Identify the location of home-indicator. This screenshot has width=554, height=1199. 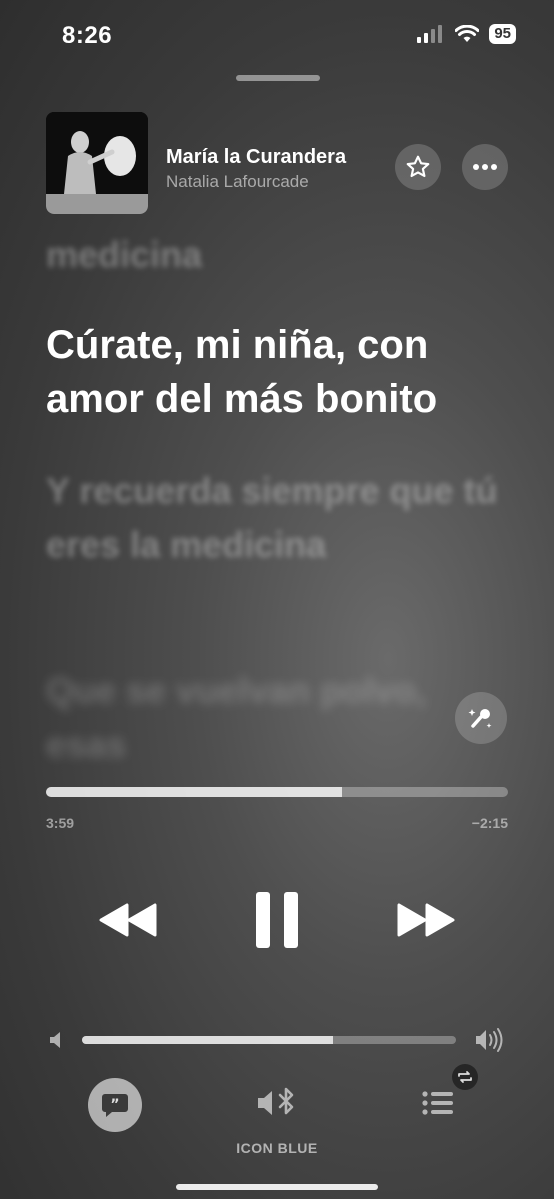
(277, 1187).